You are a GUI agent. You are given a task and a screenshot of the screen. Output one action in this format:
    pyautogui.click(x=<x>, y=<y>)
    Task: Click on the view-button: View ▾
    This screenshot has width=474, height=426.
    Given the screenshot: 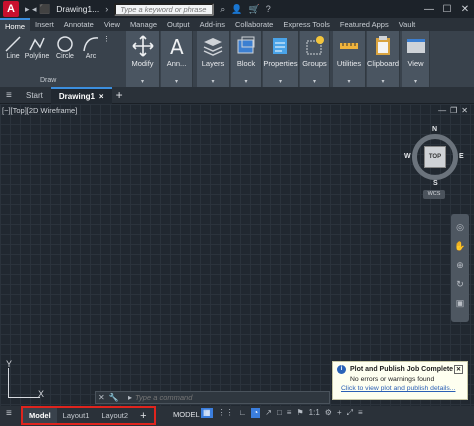 What is the action you would take?
    pyautogui.click(x=416, y=59)
    